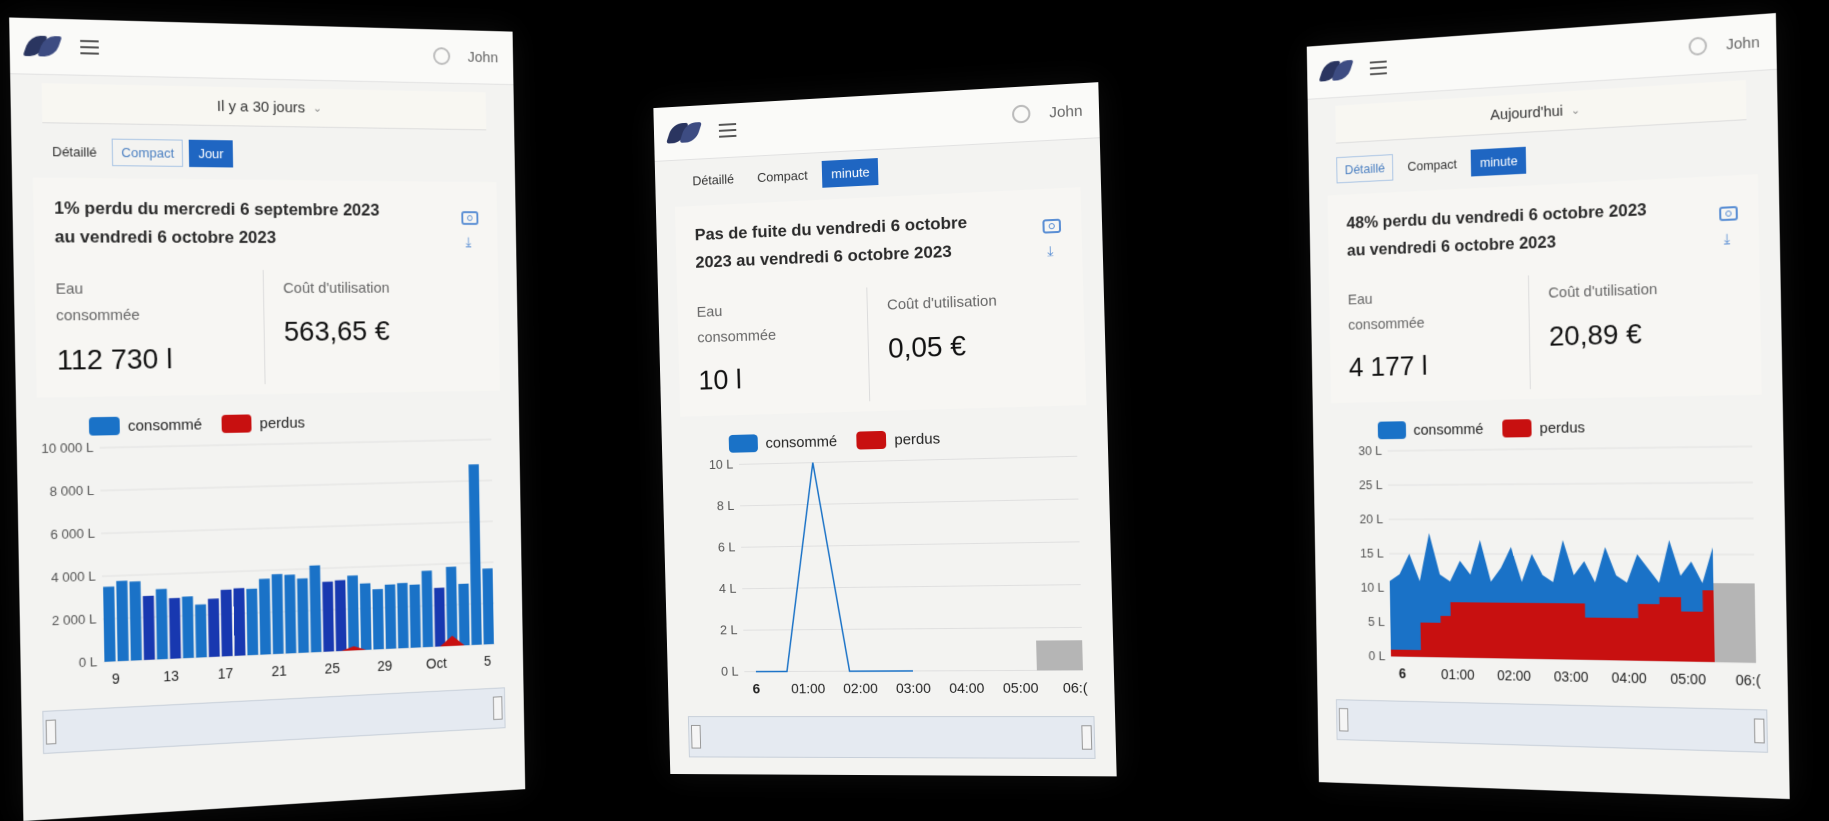 Image resolution: width=1829 pixels, height=821 pixels. I want to click on x-tick-label: 02:00, so click(1514, 676).